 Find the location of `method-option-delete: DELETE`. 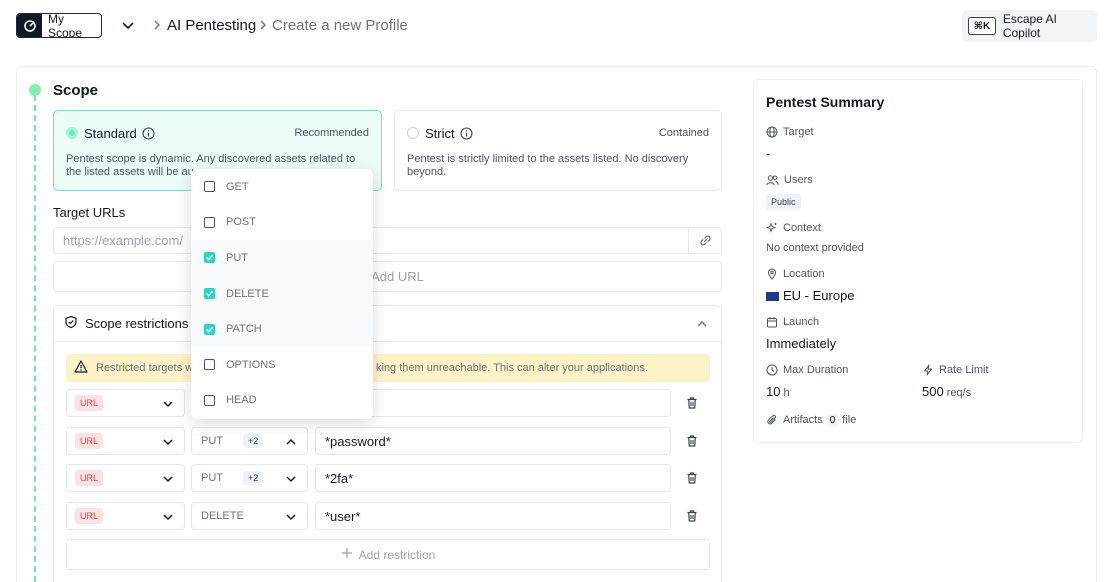

method-option-delete: DELETE is located at coordinates (282, 293).